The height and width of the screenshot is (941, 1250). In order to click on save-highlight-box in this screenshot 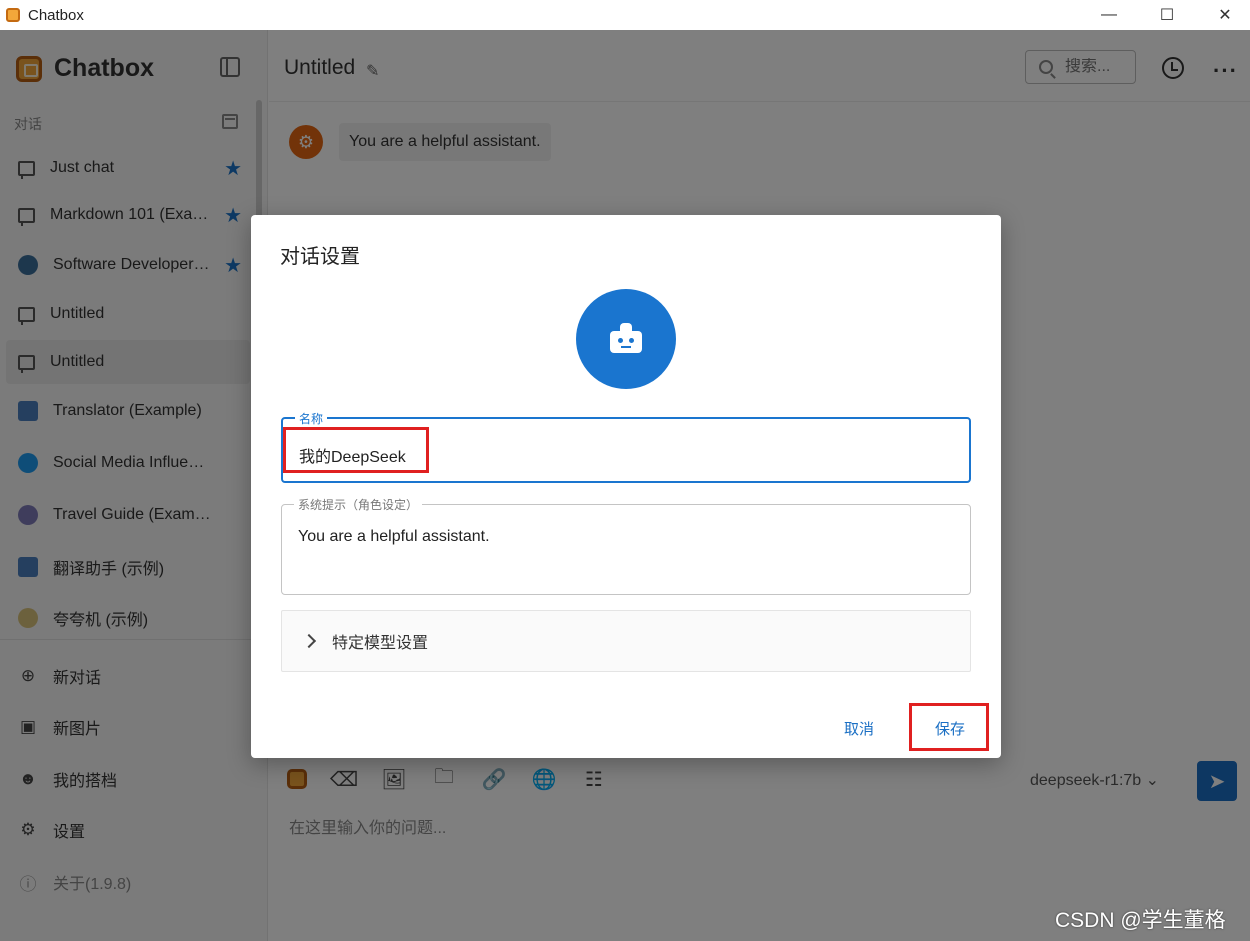, I will do `click(949, 727)`.